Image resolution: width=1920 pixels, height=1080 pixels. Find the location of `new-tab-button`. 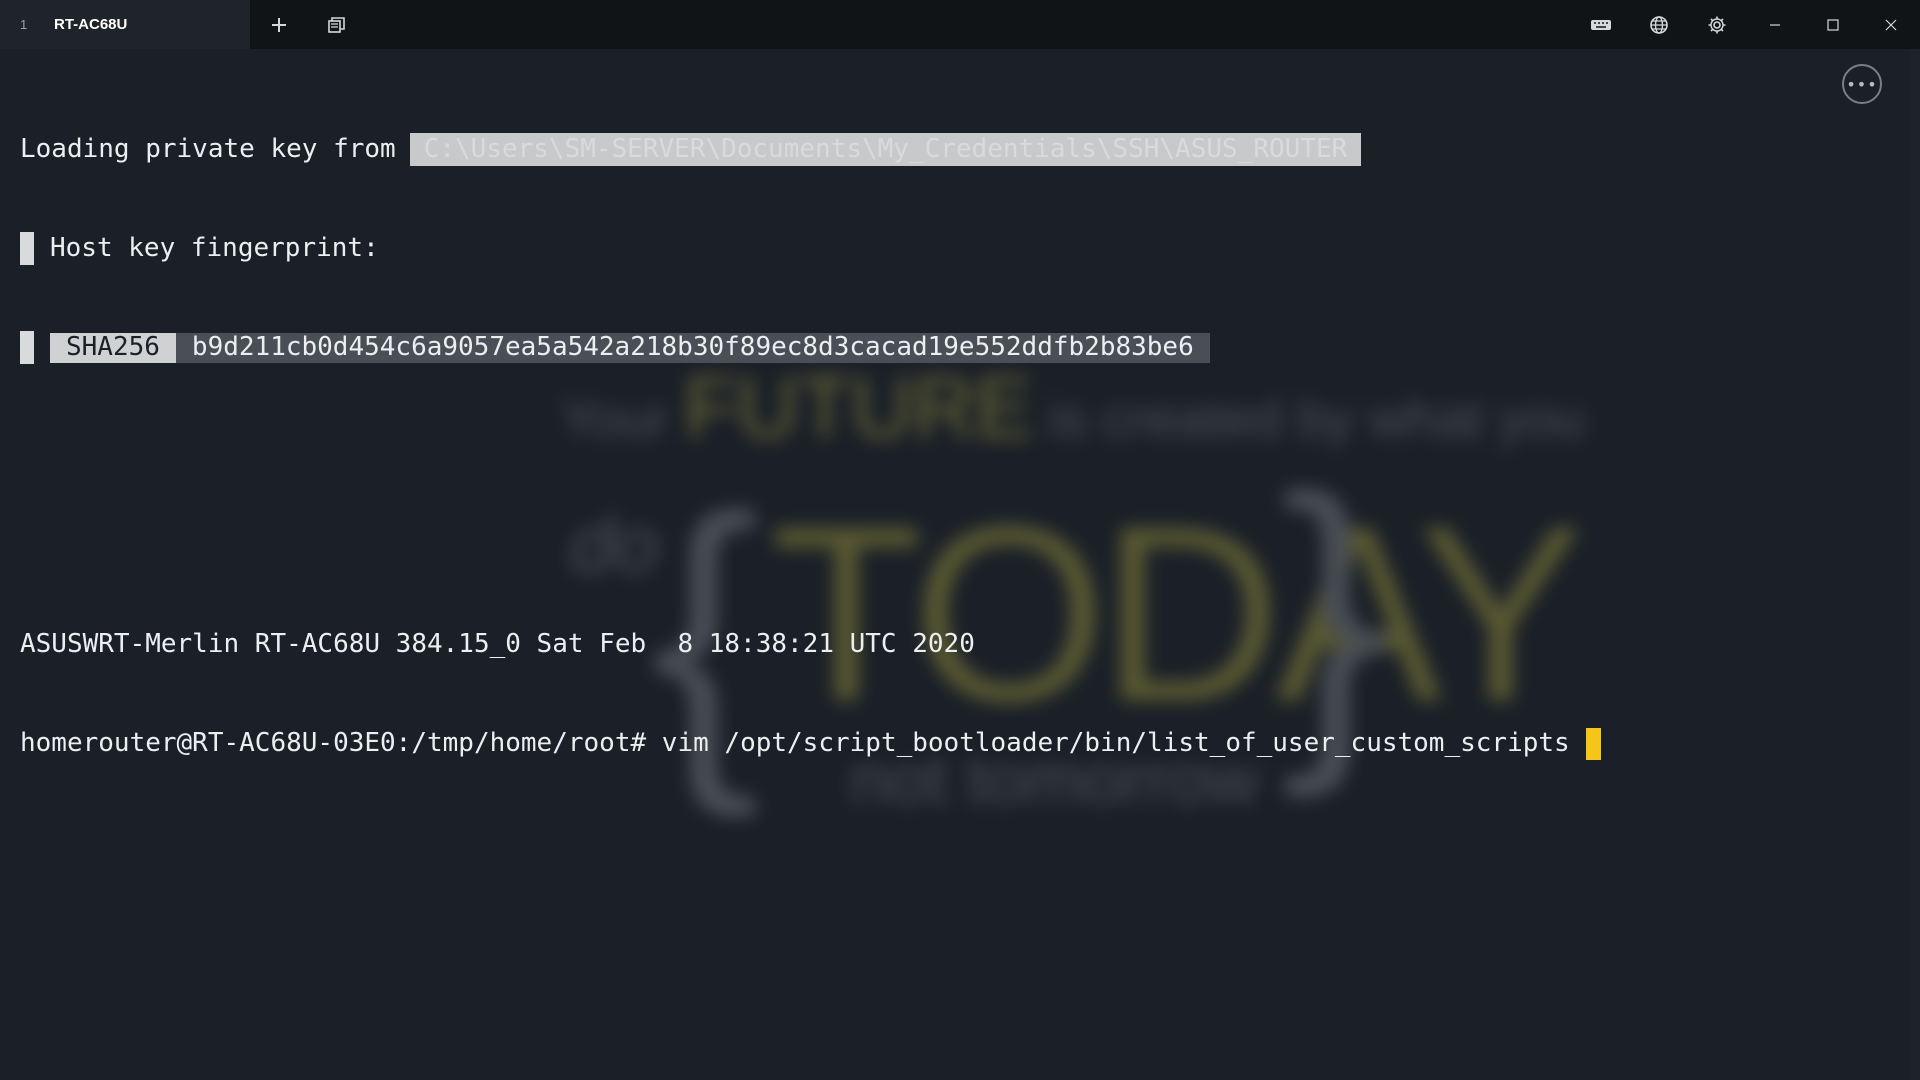

new-tab-button is located at coordinates (279, 24).